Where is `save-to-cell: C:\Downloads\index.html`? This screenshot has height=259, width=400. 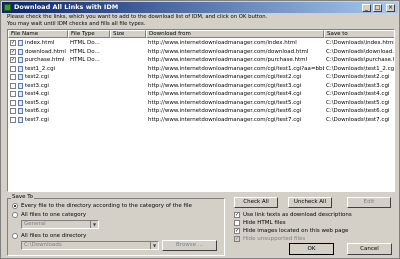 save-to-cell: C:\Downloads\index.html is located at coordinates (360, 43).